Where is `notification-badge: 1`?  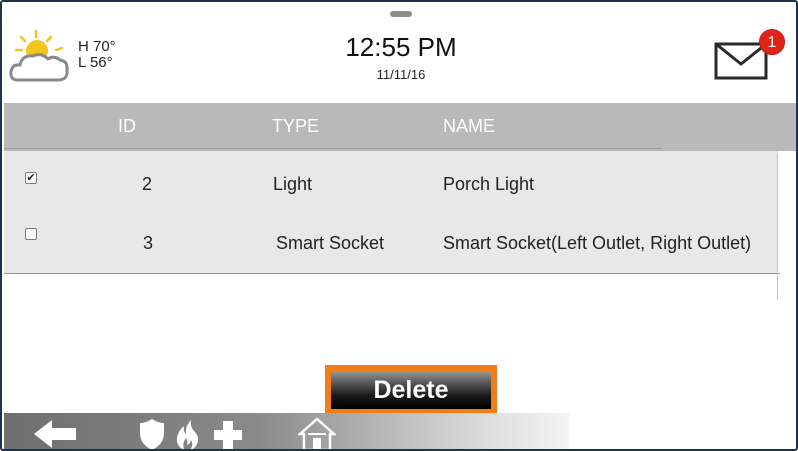
notification-badge: 1 is located at coordinates (772, 42).